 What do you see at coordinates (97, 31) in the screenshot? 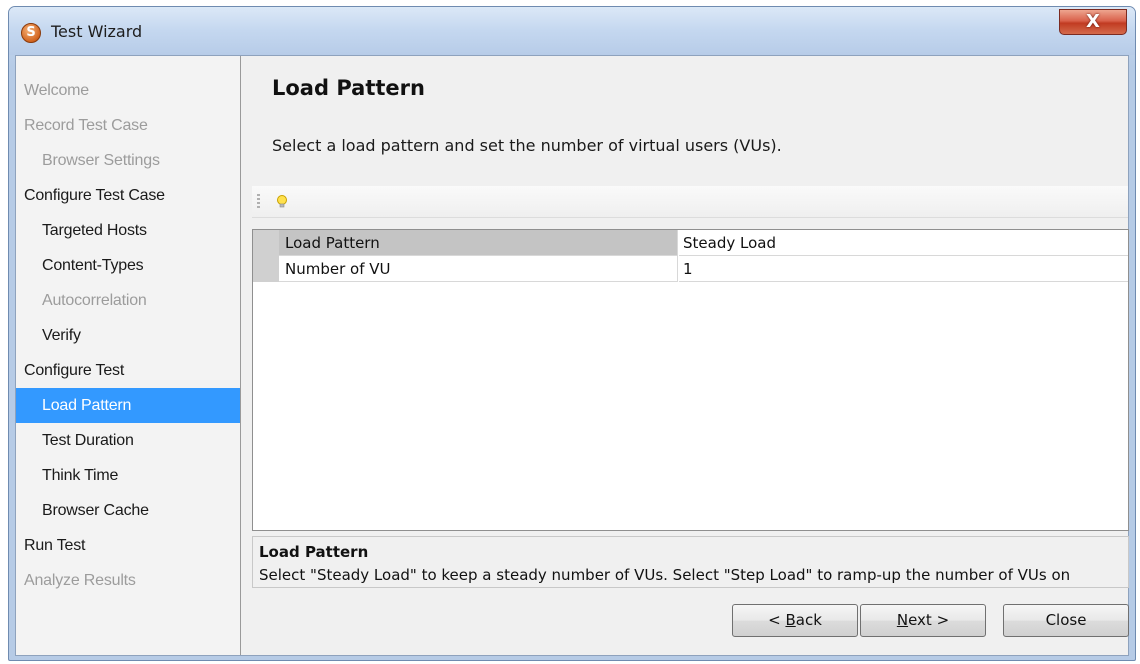
I see `window-title: Test Wizard` at bounding box center [97, 31].